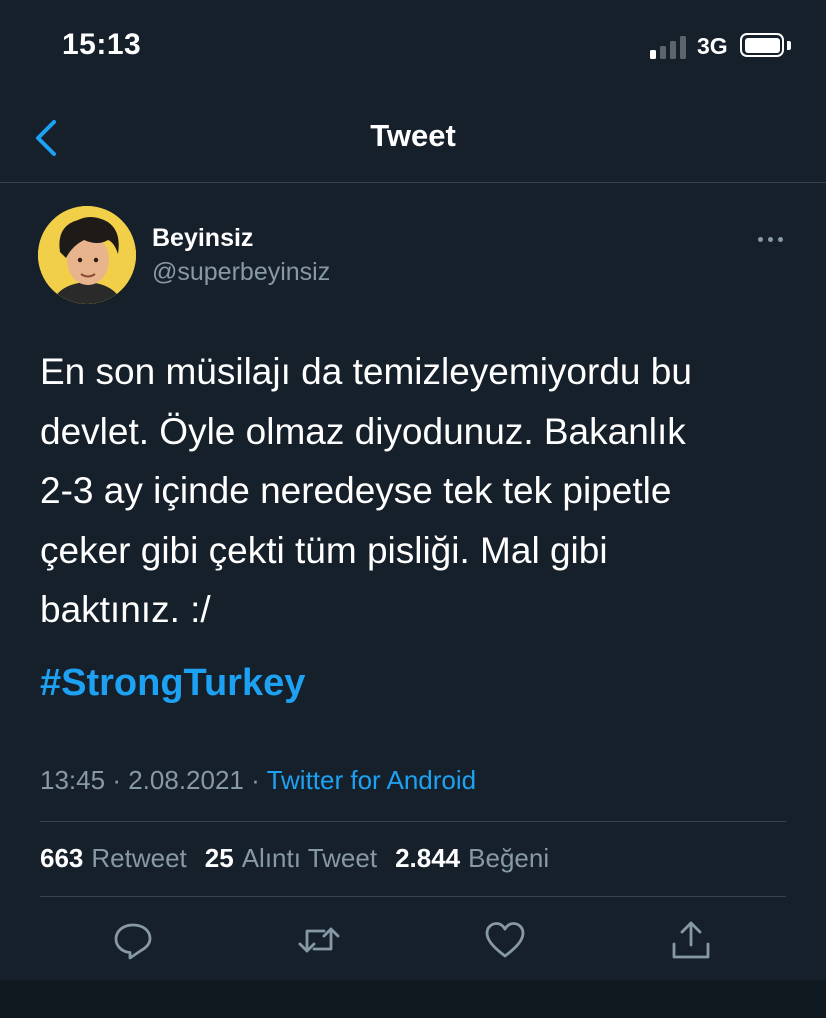 The height and width of the screenshot is (1018, 826). Describe the element at coordinates (372, 780) in the screenshot. I see `tweet-source-link: Twitter for Android` at that location.